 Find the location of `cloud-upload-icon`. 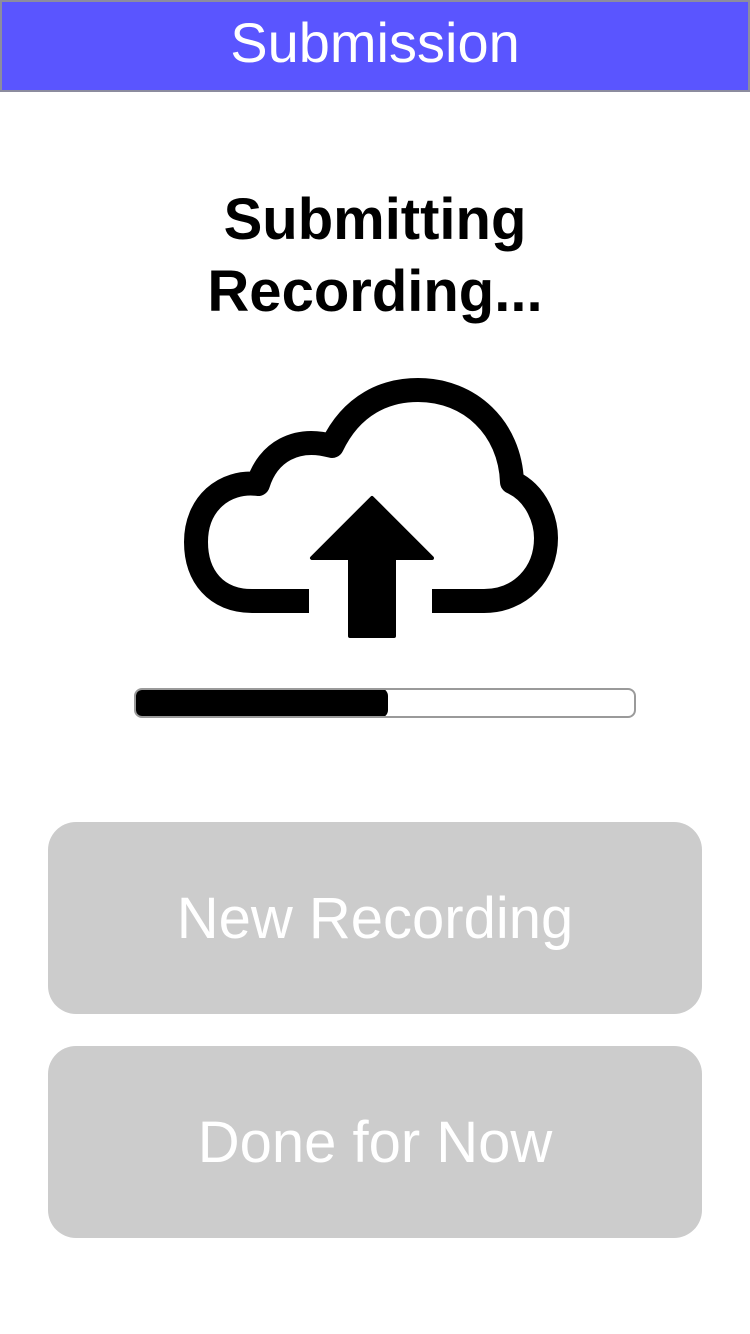

cloud-upload-icon is located at coordinates (371, 508).